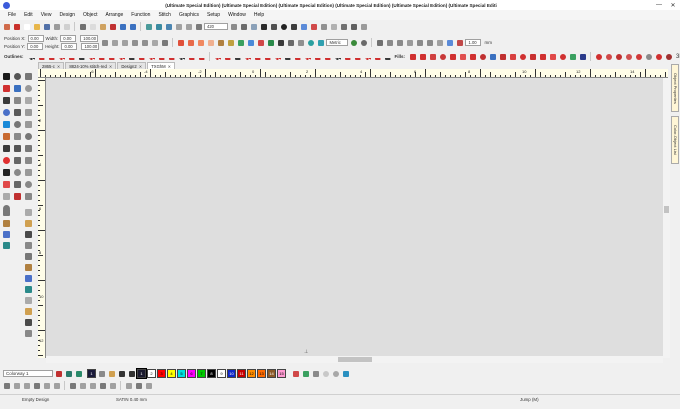  What do you see at coordinates (28, 88) in the screenshot?
I see `arrow-tool-button` at bounding box center [28, 88].